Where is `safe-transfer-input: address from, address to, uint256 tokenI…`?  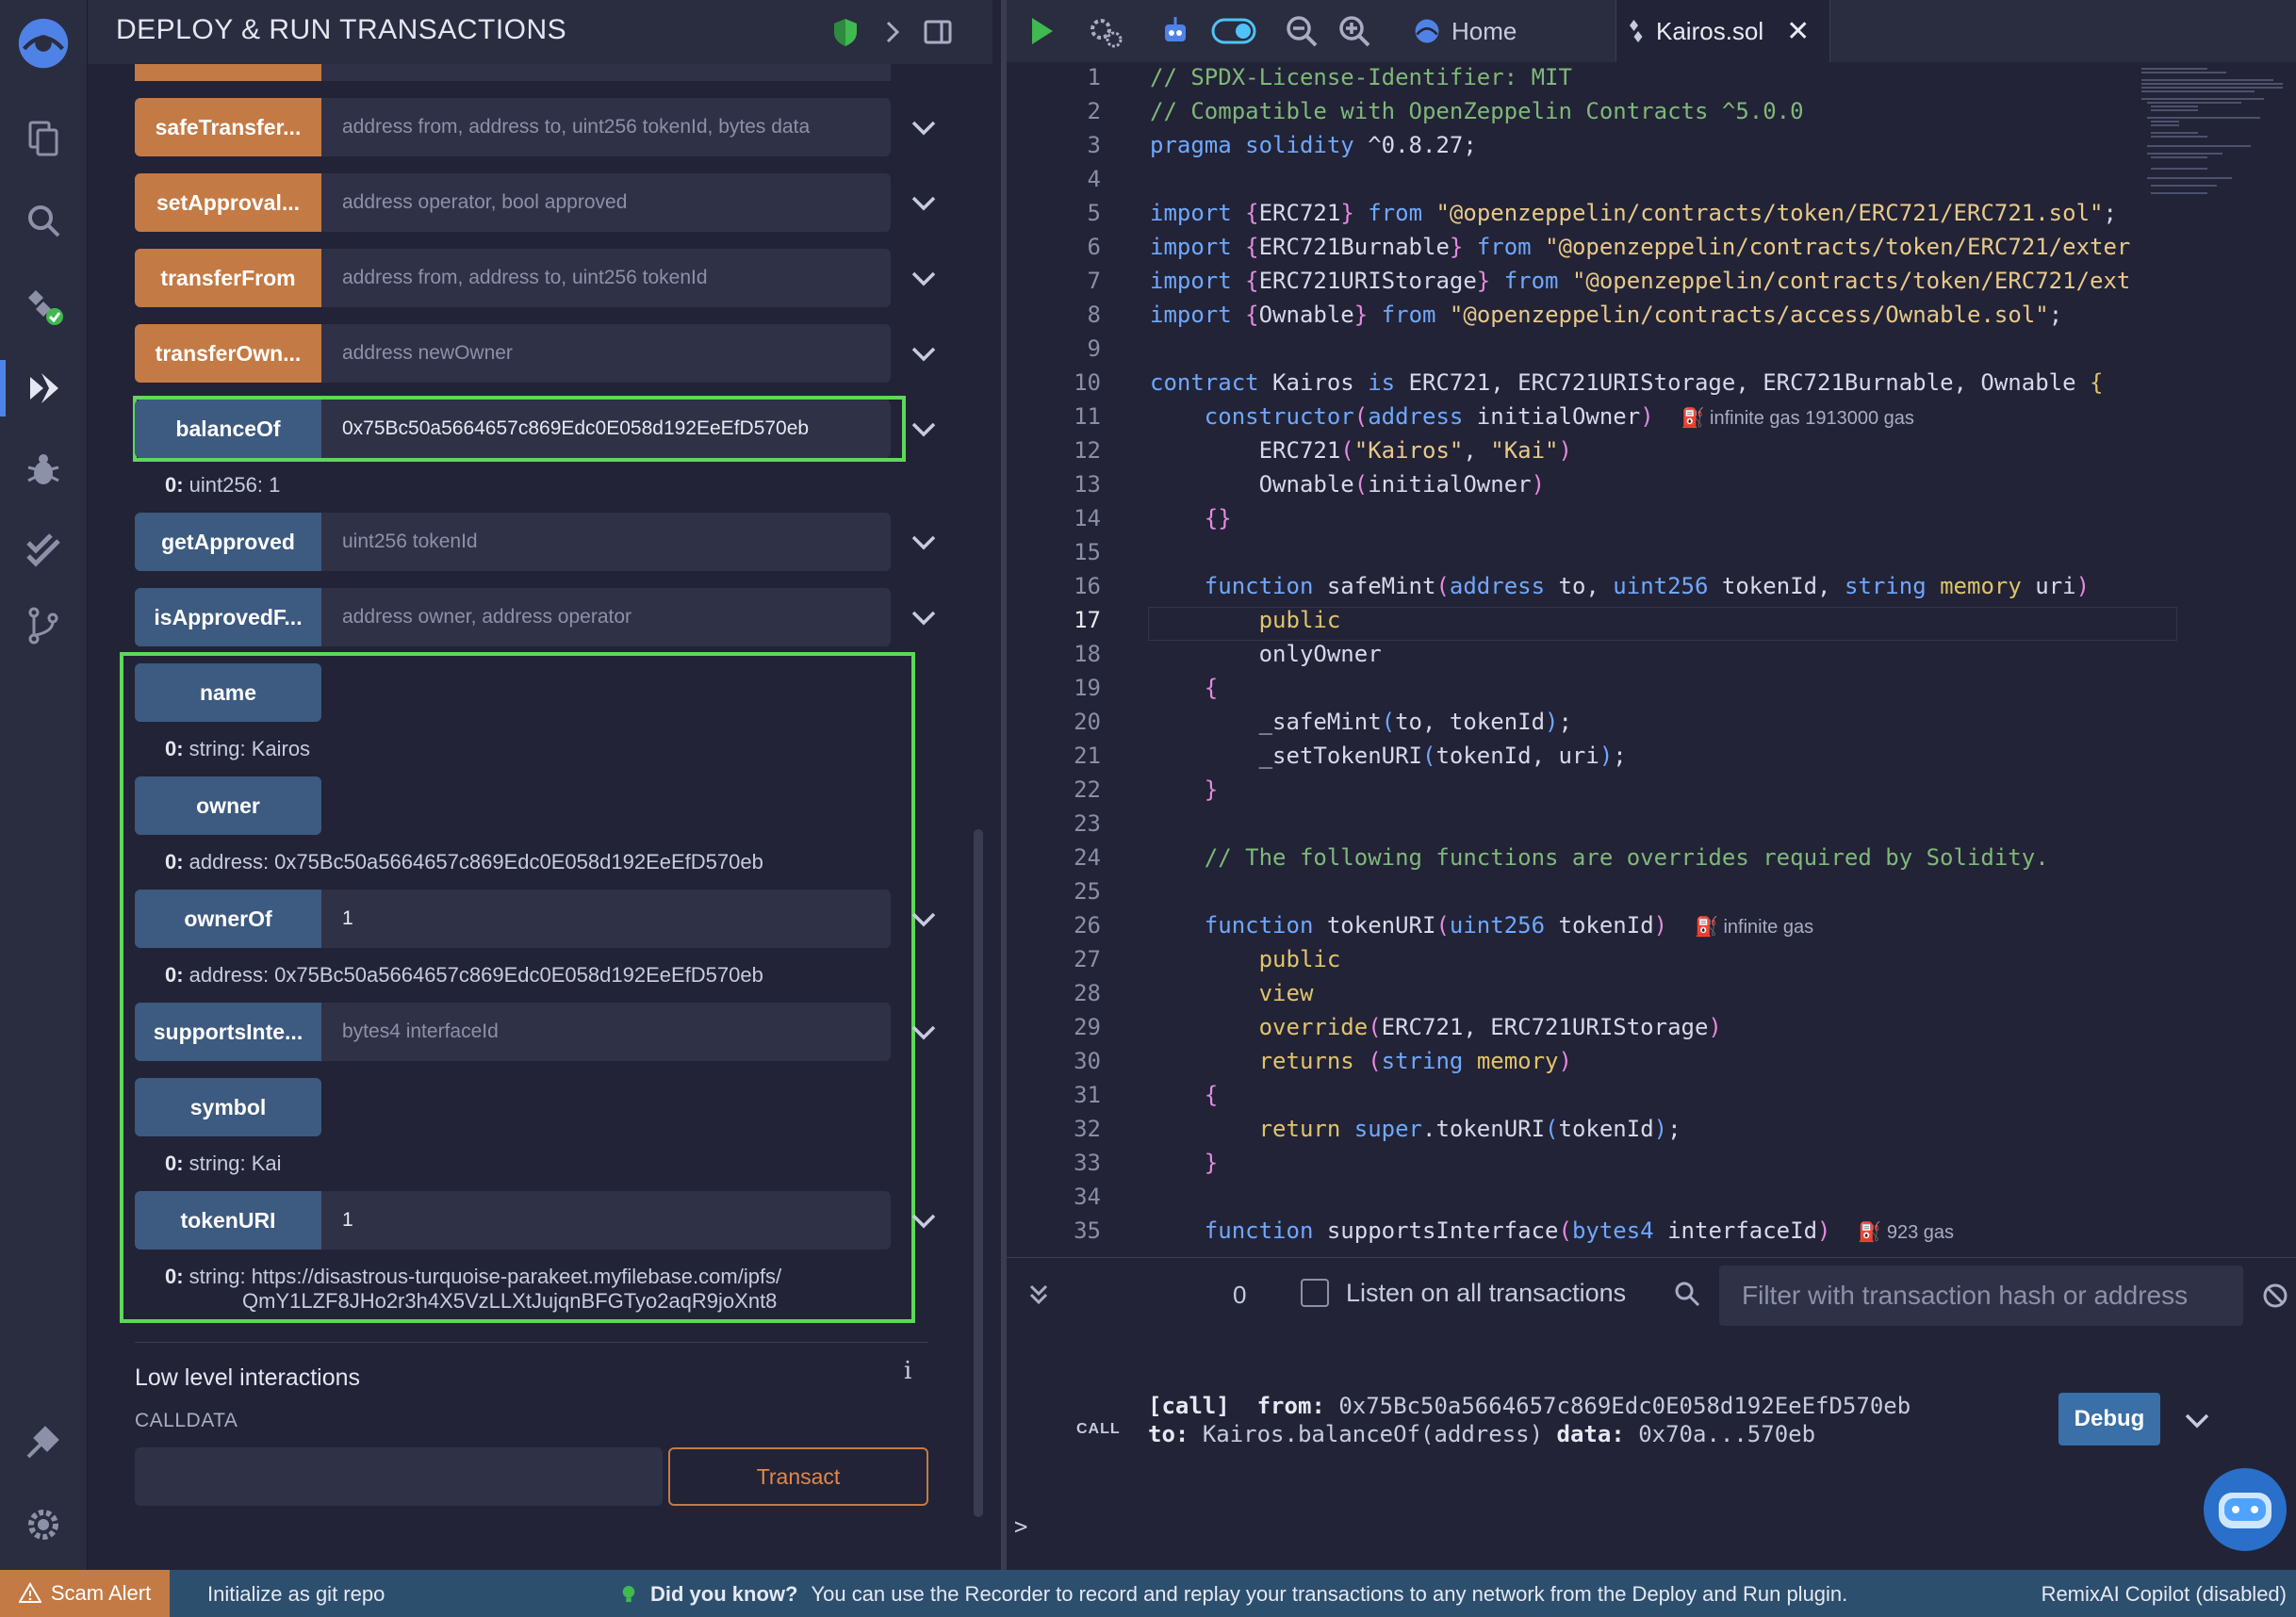
safe-transfer-input: address from, address to, uint256 tokenI… is located at coordinates (606, 127).